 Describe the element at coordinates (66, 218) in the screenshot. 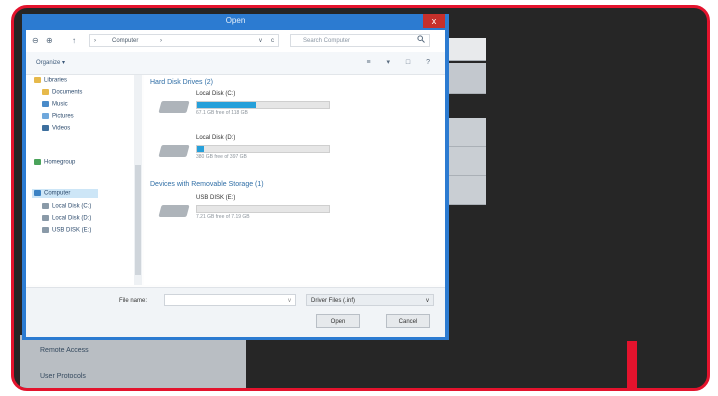

I see `nav-item-local-disk-d: Local Disk (D:)` at that location.